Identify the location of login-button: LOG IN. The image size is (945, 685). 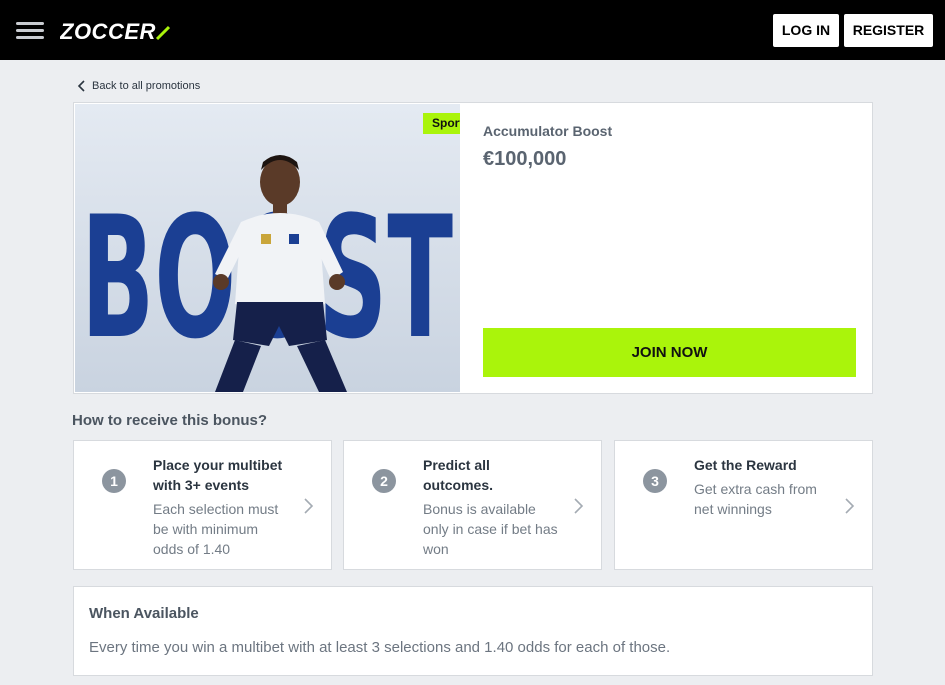
(806, 30).